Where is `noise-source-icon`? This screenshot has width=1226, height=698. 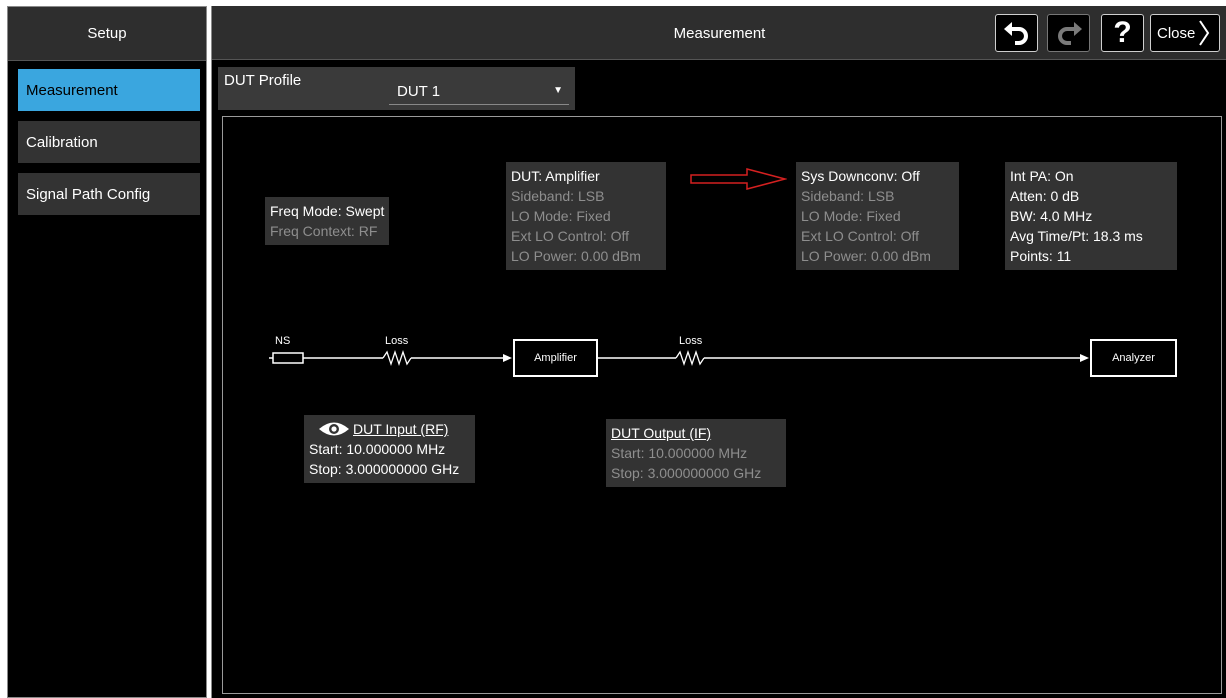
noise-source-icon is located at coordinates (288, 358).